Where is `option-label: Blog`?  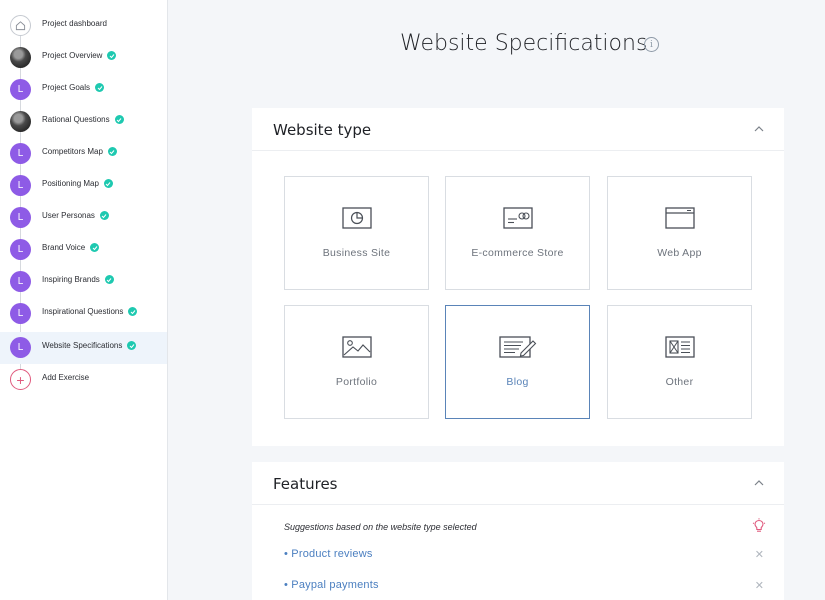 option-label: Blog is located at coordinates (517, 382).